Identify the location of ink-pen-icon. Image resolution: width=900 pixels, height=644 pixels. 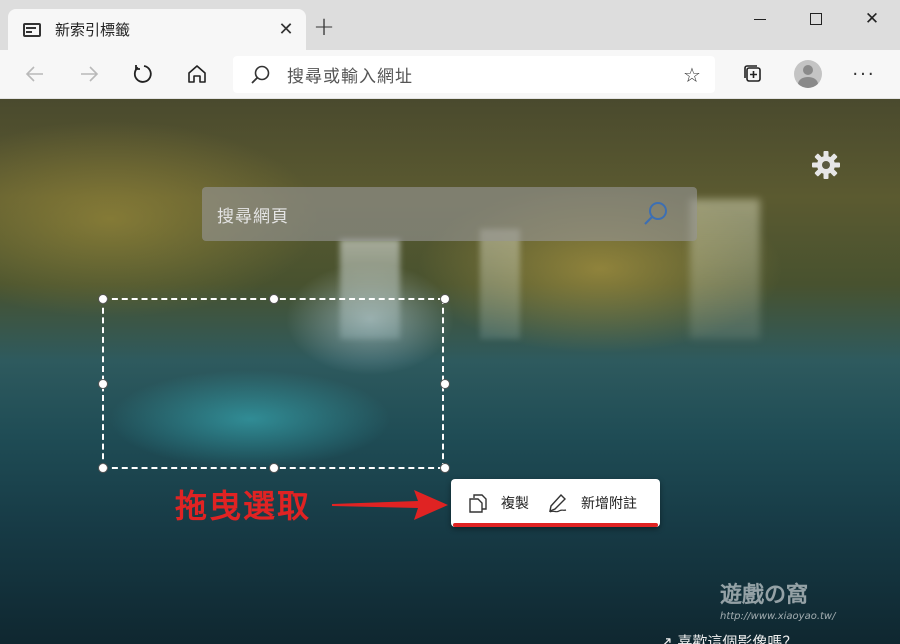
(558, 503).